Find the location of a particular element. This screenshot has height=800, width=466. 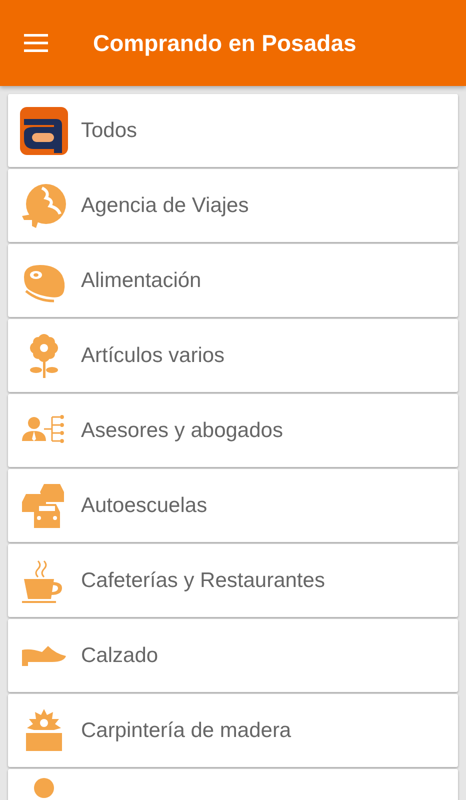

category-item: Carpintería de madera is located at coordinates (233, 730).